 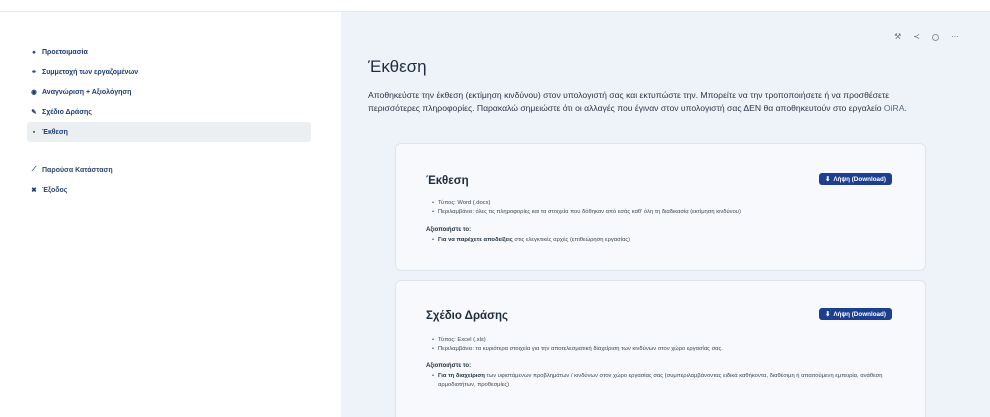 I want to click on sidebar-item-label: Αναγνώριση + Αξιολόγηση, so click(x=87, y=92).